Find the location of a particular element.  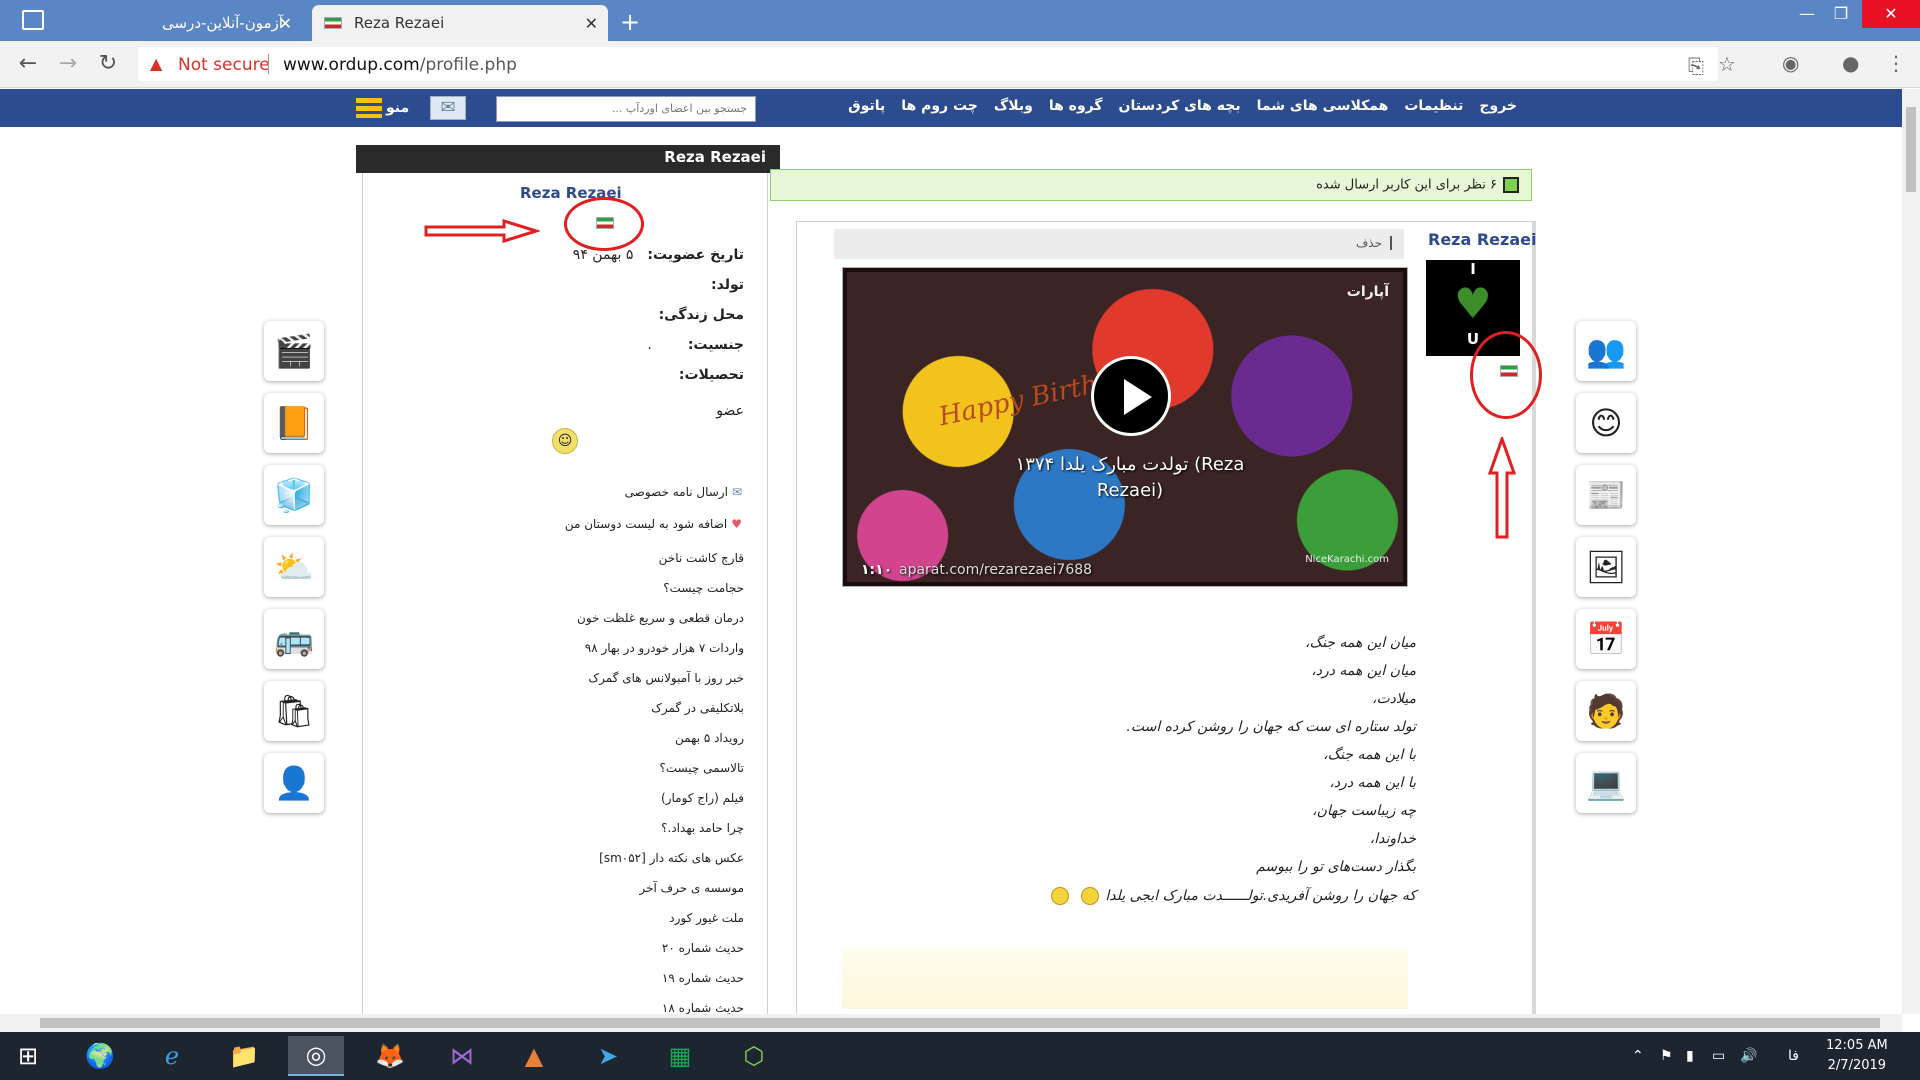

computer-app-icon: 💻 is located at coordinates (1606, 783).